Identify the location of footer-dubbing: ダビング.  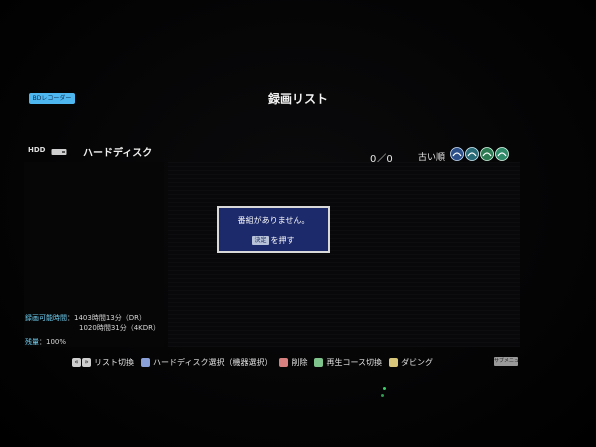
(411, 362).